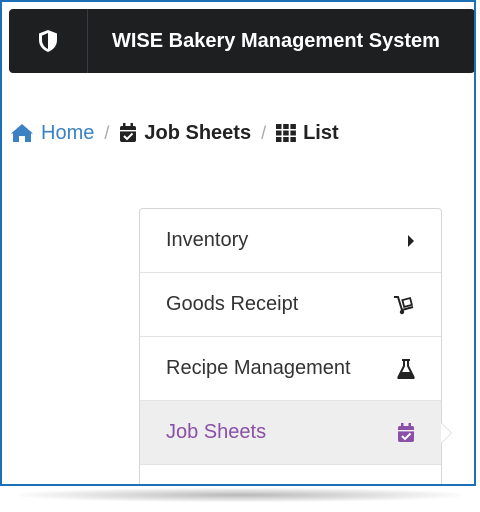  Describe the element at coordinates (207, 240) in the screenshot. I see `menu-item-label: Inventory` at that location.